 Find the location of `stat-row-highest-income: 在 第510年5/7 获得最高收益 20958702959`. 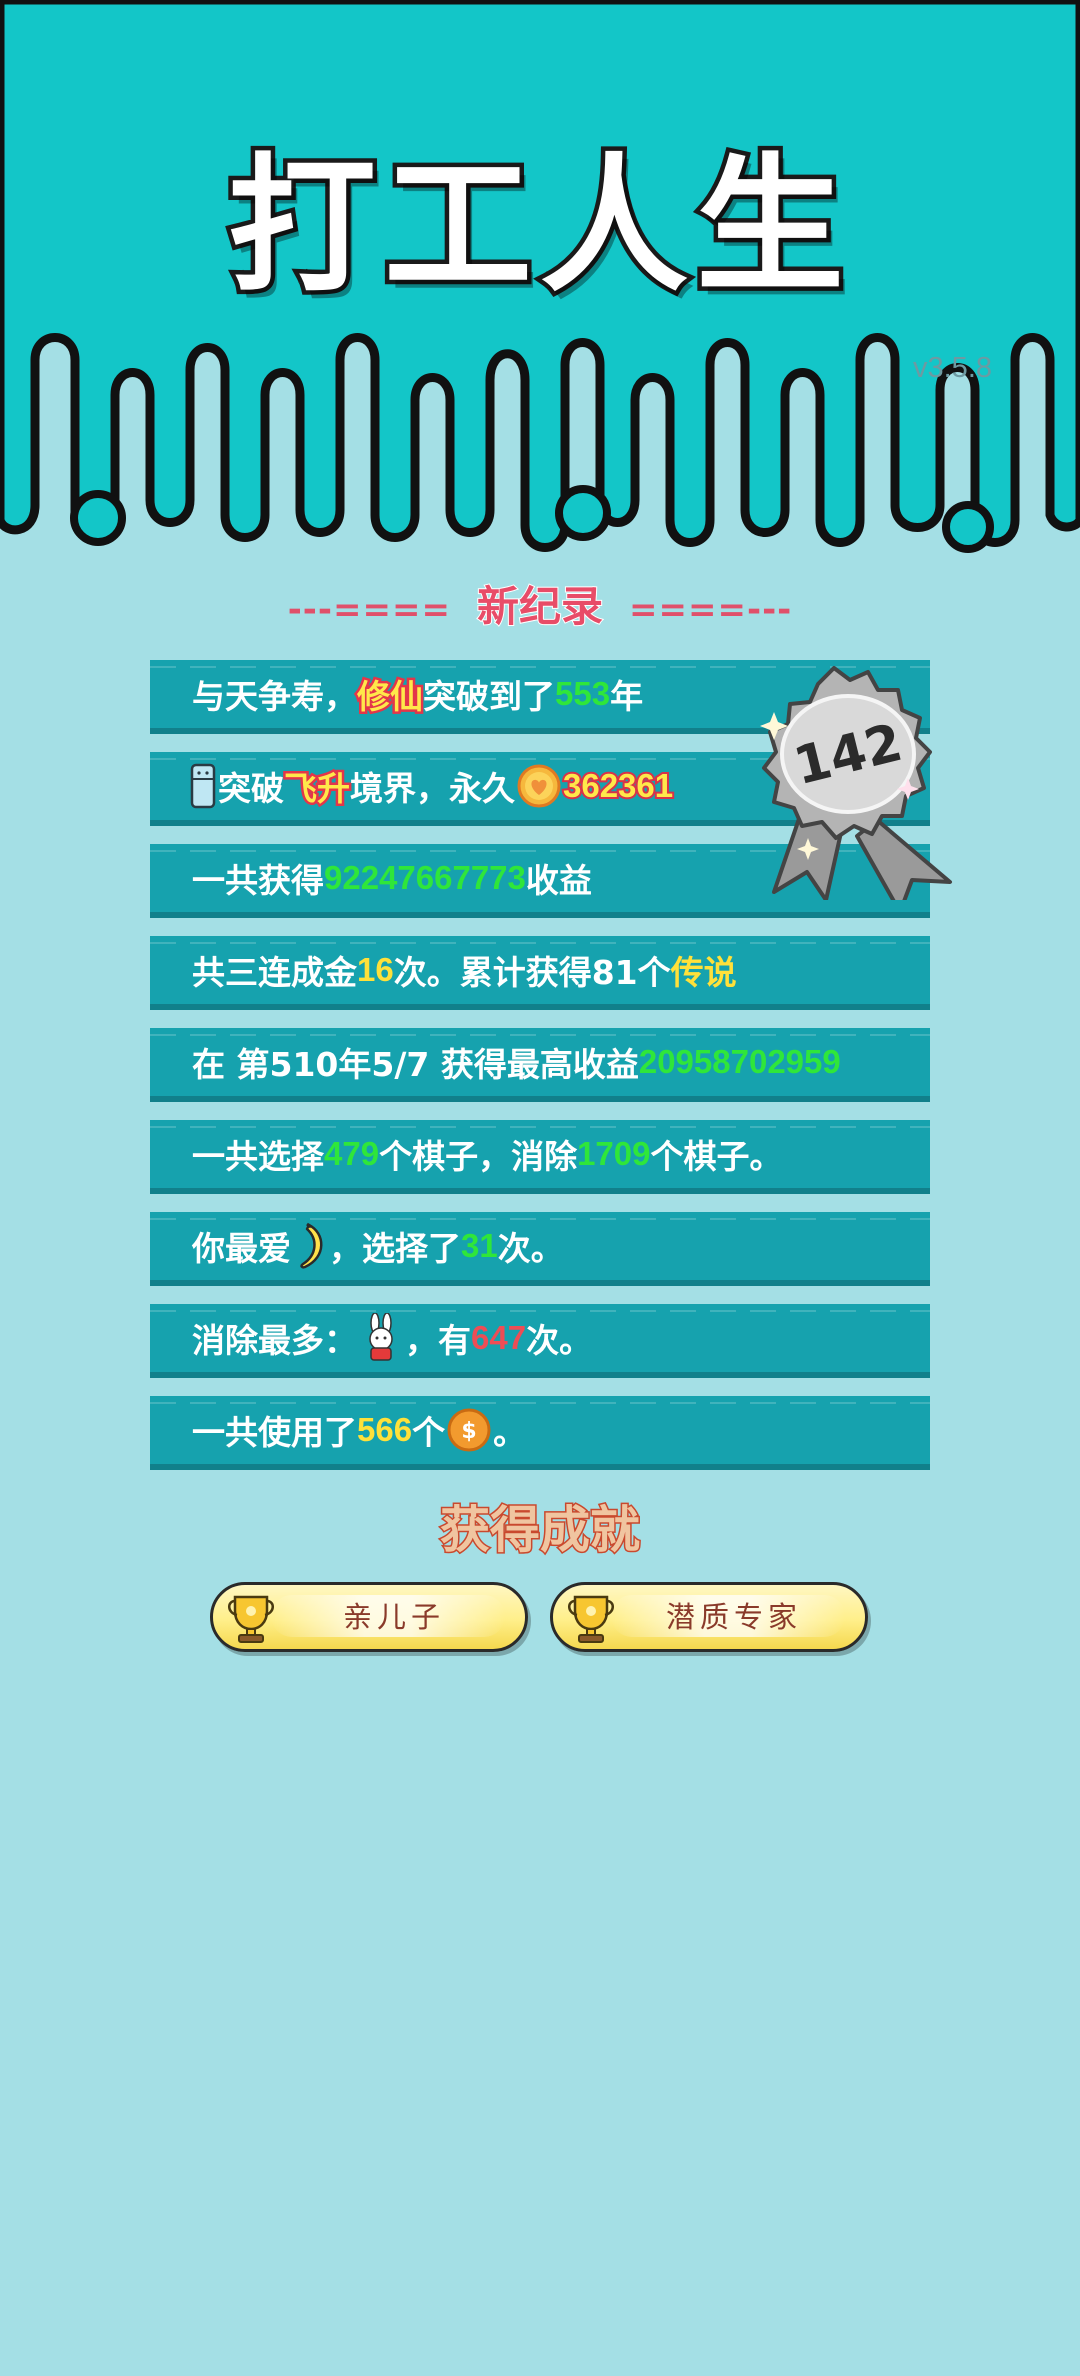

stat-row-highest-income: 在 第510年5/7 获得最高收益 20958702959 is located at coordinates (540, 1065).